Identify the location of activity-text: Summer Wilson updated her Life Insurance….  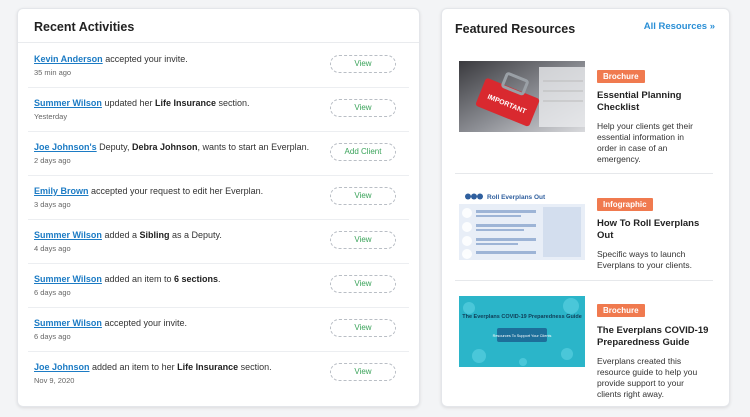
(142, 103).